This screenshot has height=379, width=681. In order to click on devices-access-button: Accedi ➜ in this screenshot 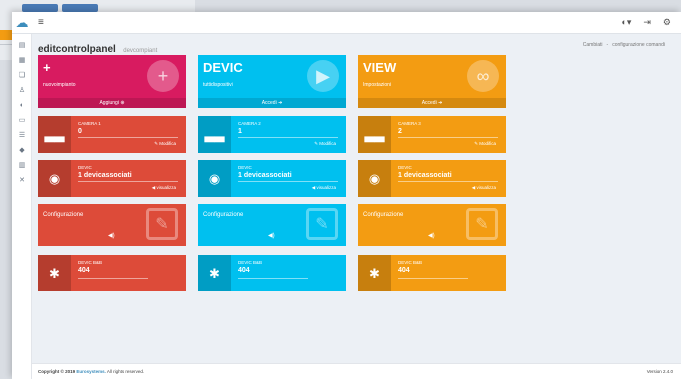, I will do `click(272, 103)`.